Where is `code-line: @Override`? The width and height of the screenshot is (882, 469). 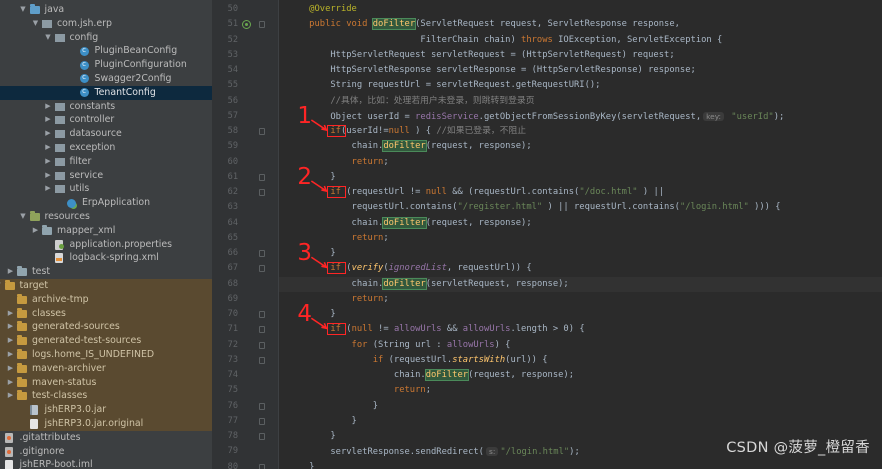 code-line: @Override is located at coordinates (580, 9).